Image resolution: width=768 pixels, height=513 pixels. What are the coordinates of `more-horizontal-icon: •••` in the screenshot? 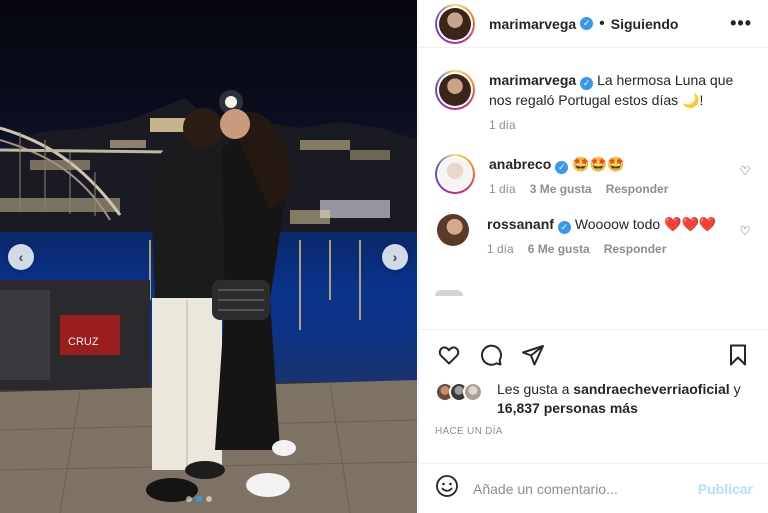 It's located at (741, 23).